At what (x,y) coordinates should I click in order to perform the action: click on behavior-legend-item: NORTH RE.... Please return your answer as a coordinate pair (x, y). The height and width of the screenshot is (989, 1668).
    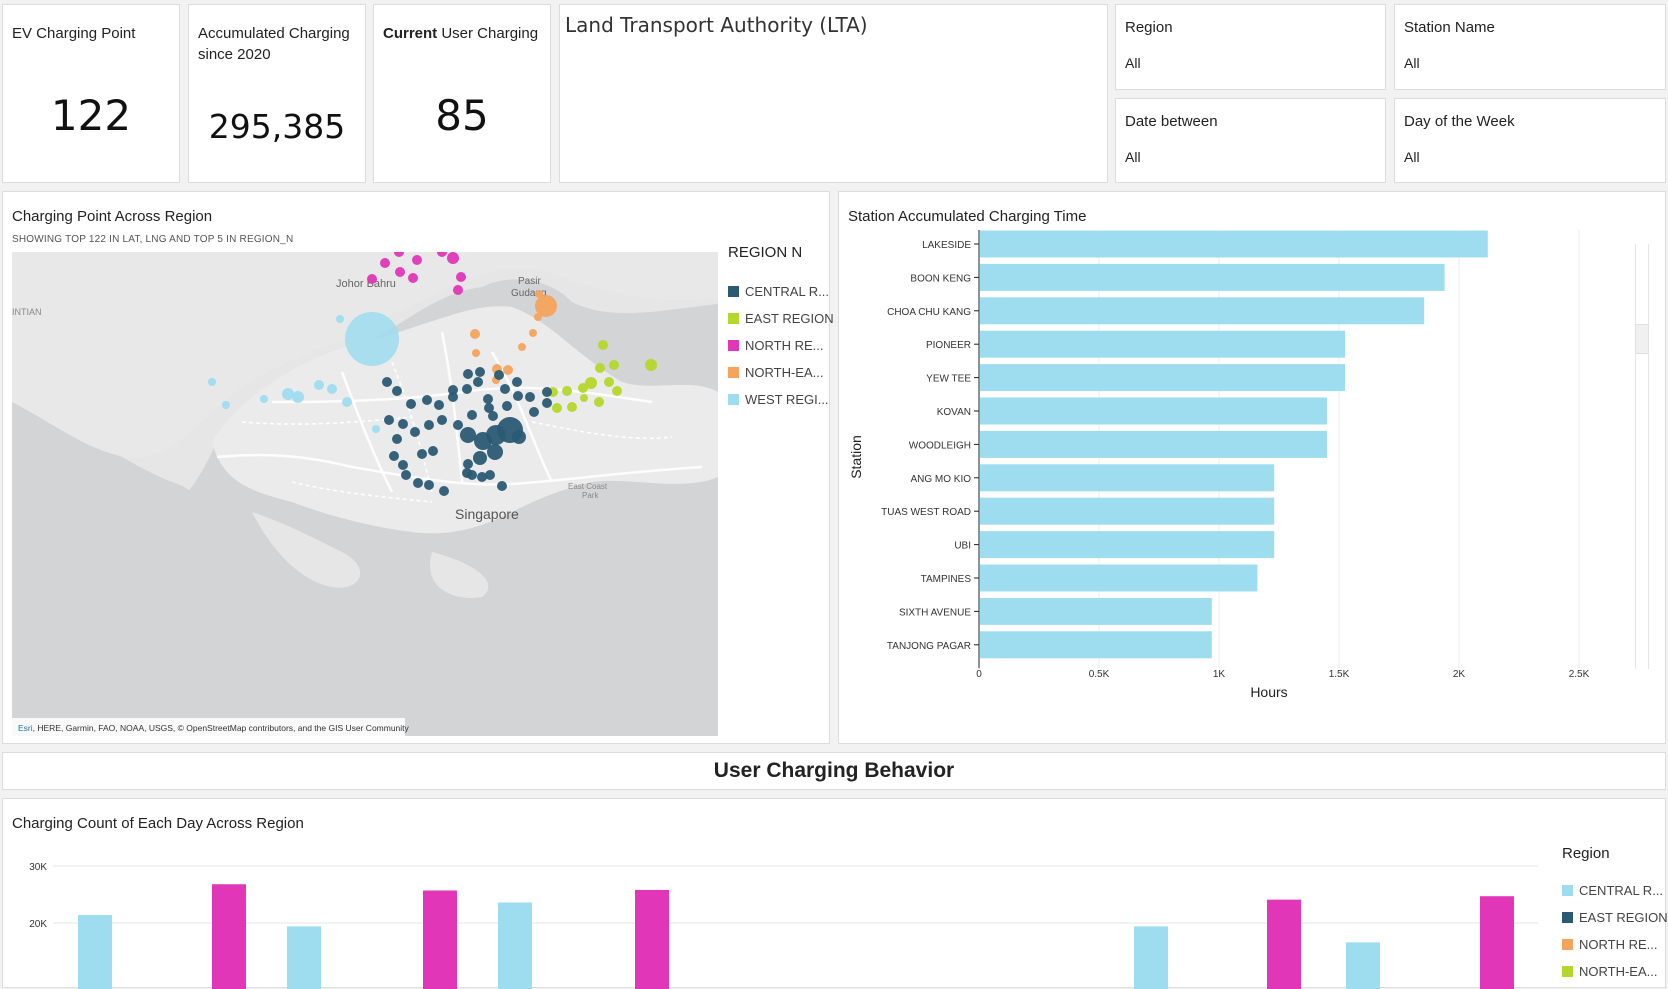
    Looking at the image, I should click on (1610, 944).